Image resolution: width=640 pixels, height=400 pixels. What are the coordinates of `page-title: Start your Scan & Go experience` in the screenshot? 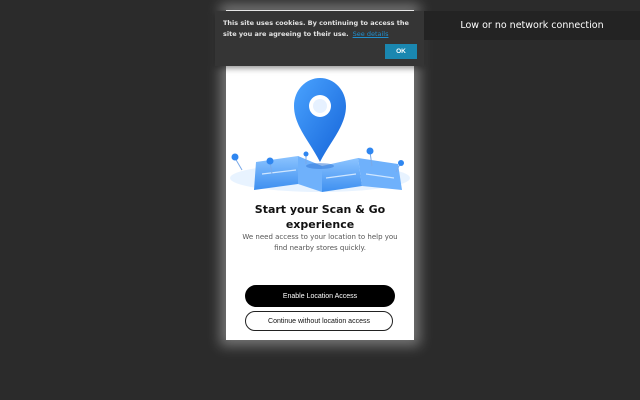 It's located at (320, 217).